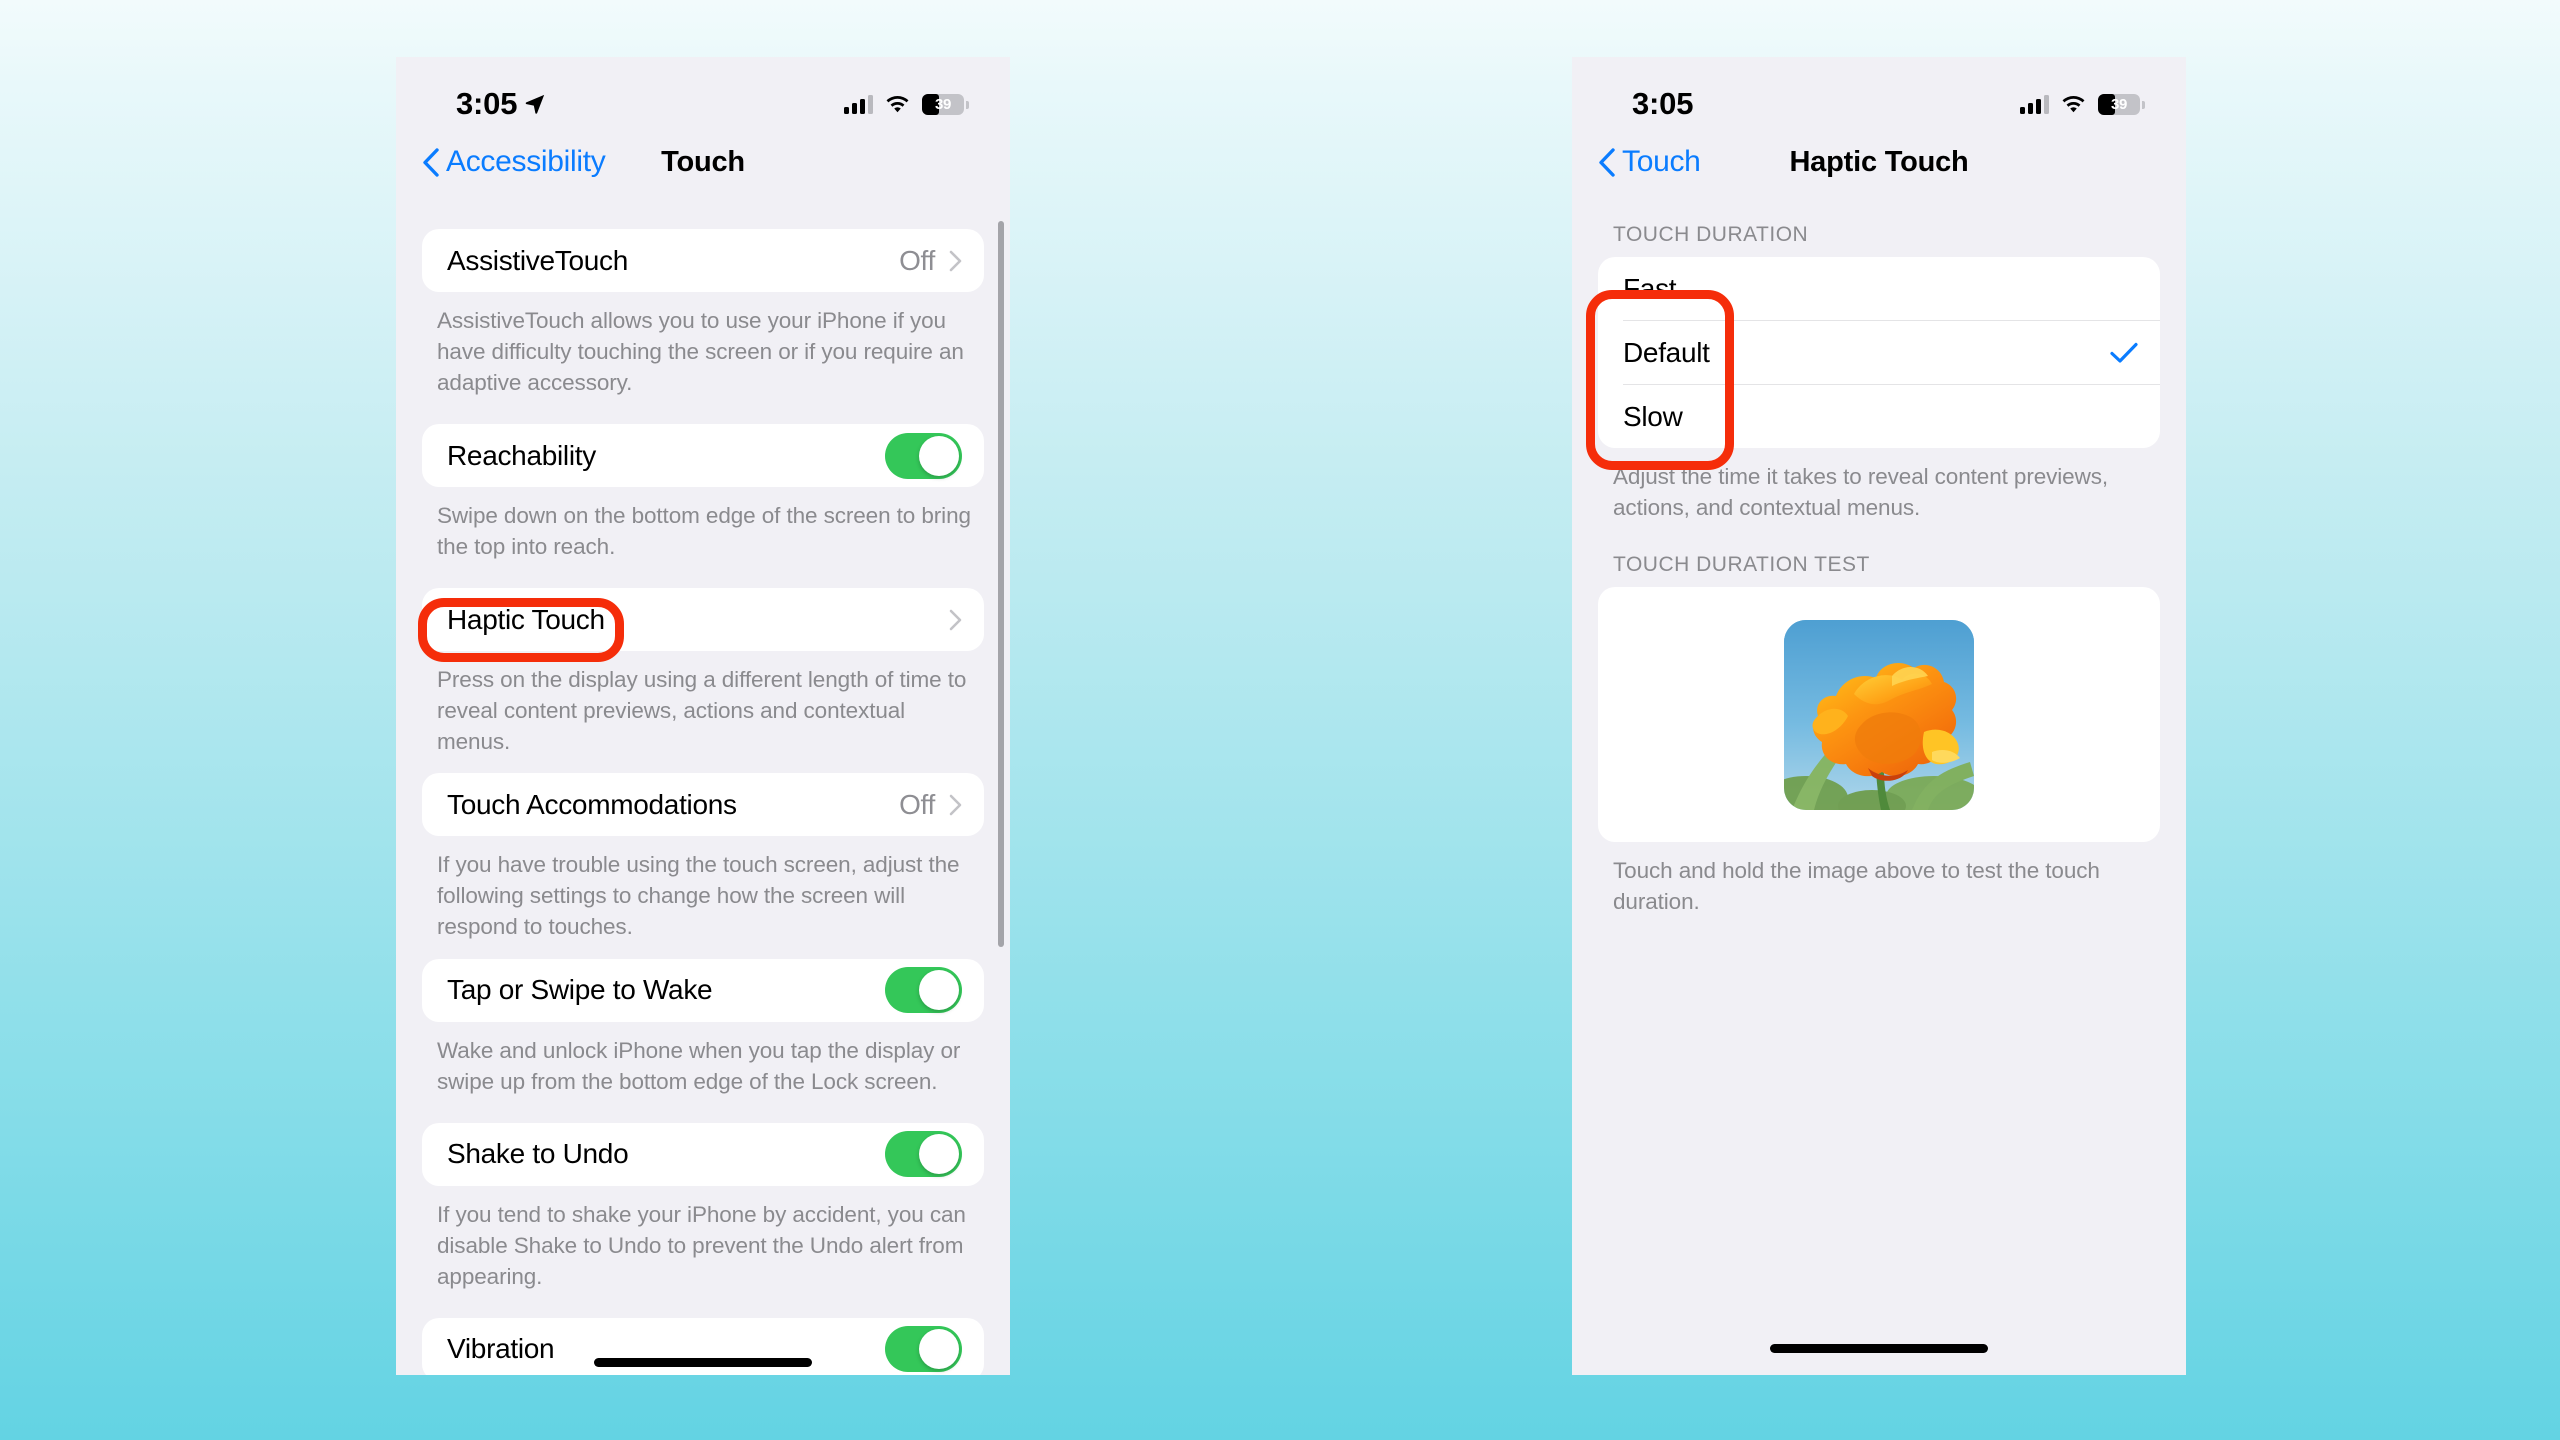 The height and width of the screenshot is (1440, 2560). I want to click on option-label: Default, so click(1666, 352).